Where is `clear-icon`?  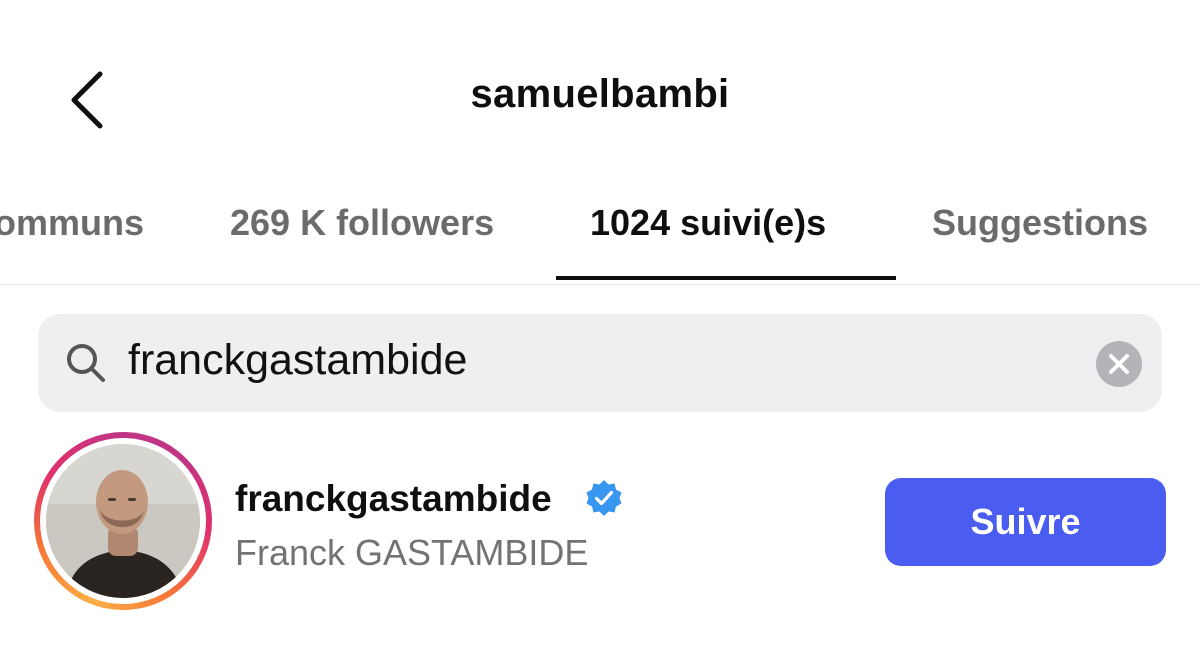
clear-icon is located at coordinates (1119, 364).